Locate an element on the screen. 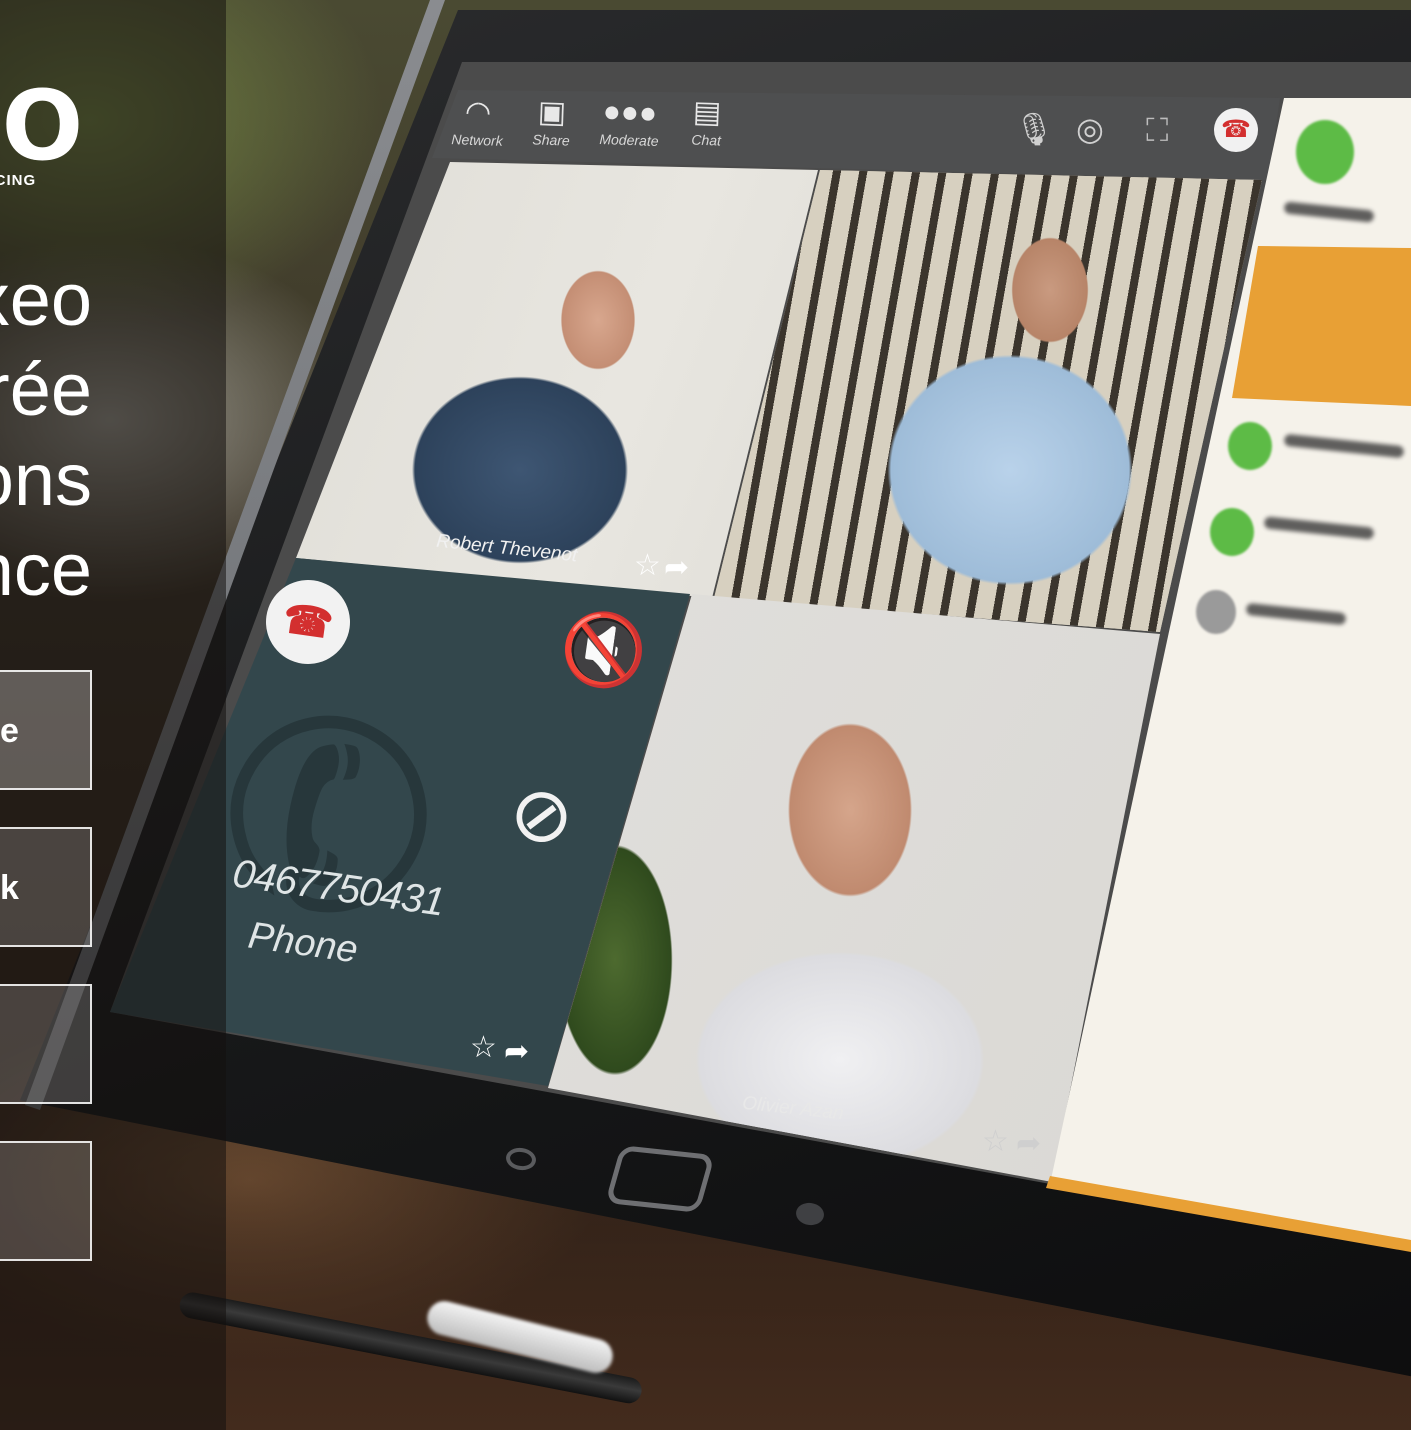  headline-line: ons is located at coordinates (46, 479).